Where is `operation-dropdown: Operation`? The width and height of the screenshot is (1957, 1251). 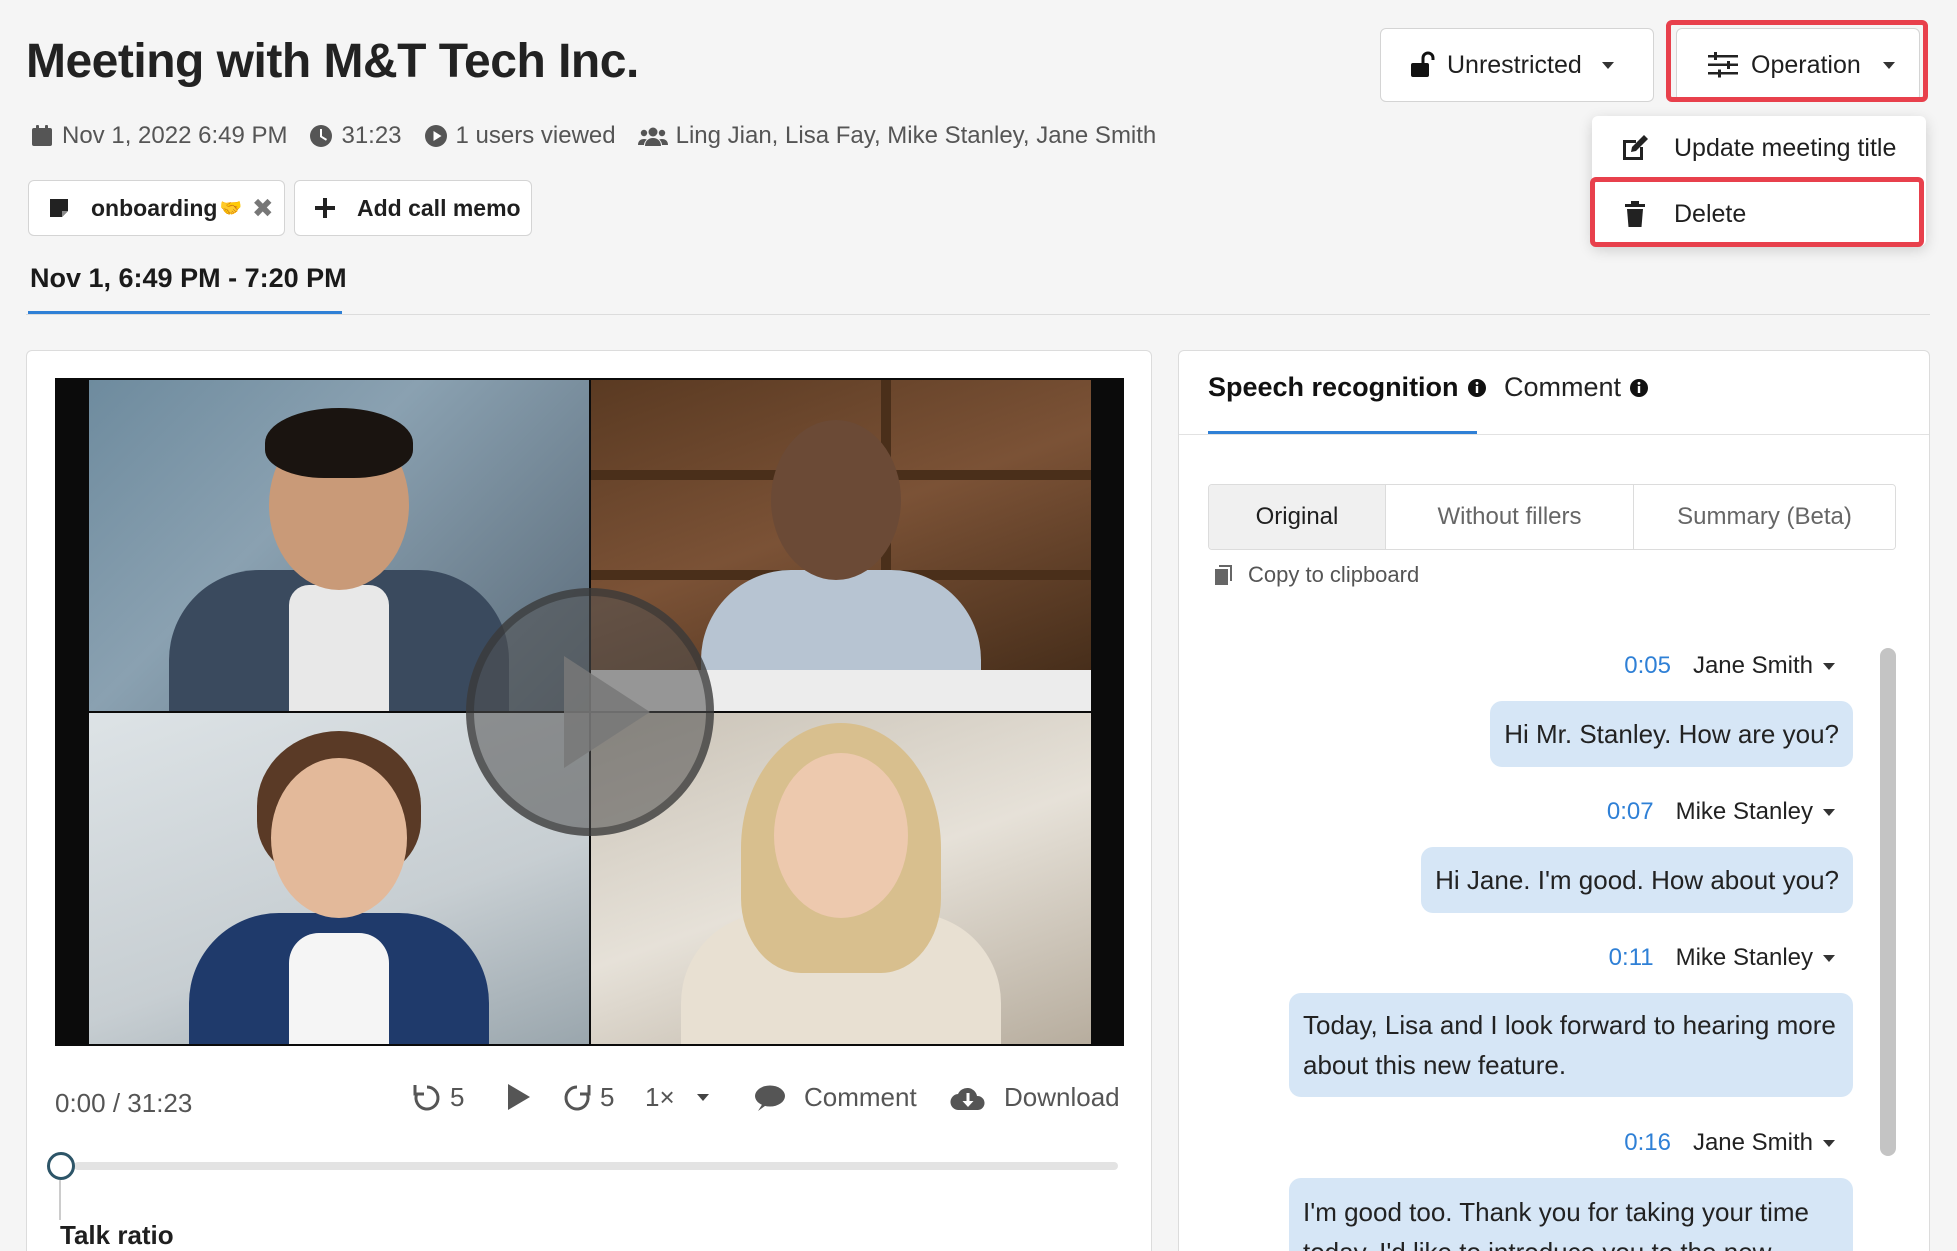
operation-dropdown: Operation is located at coordinates (1798, 65).